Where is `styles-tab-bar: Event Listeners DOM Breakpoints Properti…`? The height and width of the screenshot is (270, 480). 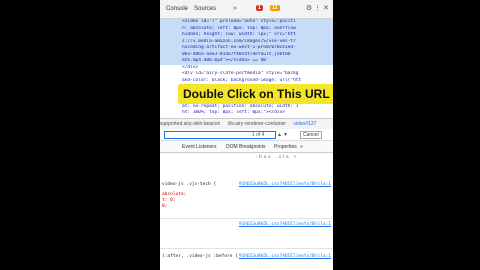 styles-tab-bar: Event Listeners DOM Breakpoints Properti… is located at coordinates (246, 147).